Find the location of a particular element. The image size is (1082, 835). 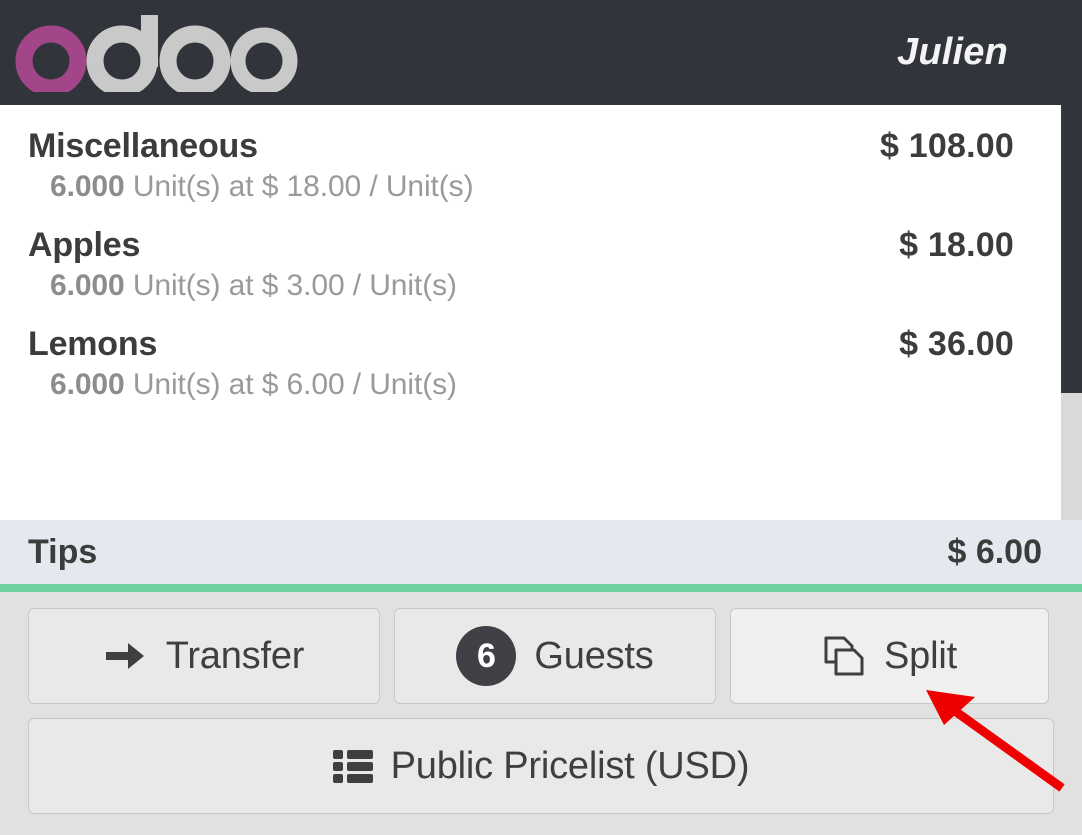

transfer-button: Transfer is located at coordinates (204, 656).